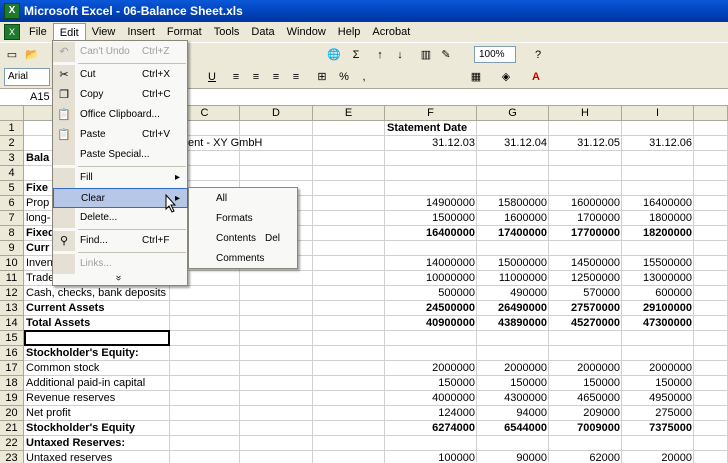 Image resolution: width=728 pixels, height=463 pixels. What do you see at coordinates (212, 77) in the screenshot?
I see `underline-icon: U` at bounding box center [212, 77].